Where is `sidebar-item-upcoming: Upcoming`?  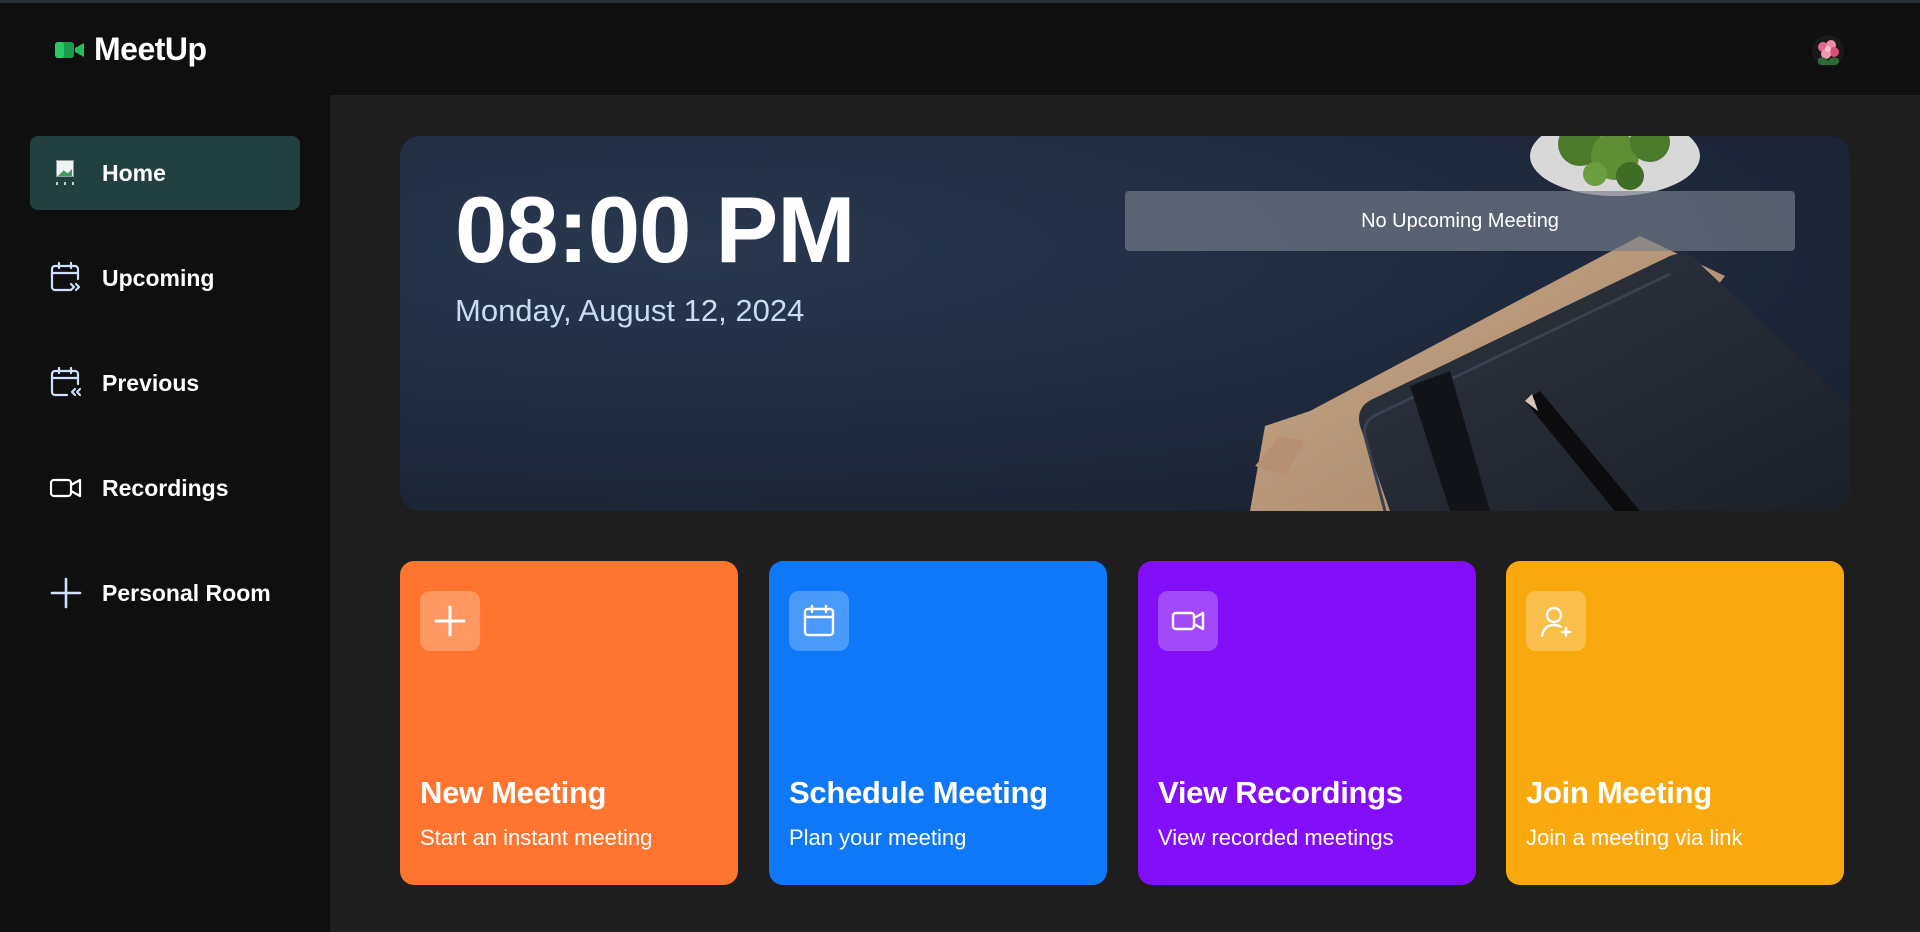 sidebar-item-upcoming: Upcoming is located at coordinates (165, 278).